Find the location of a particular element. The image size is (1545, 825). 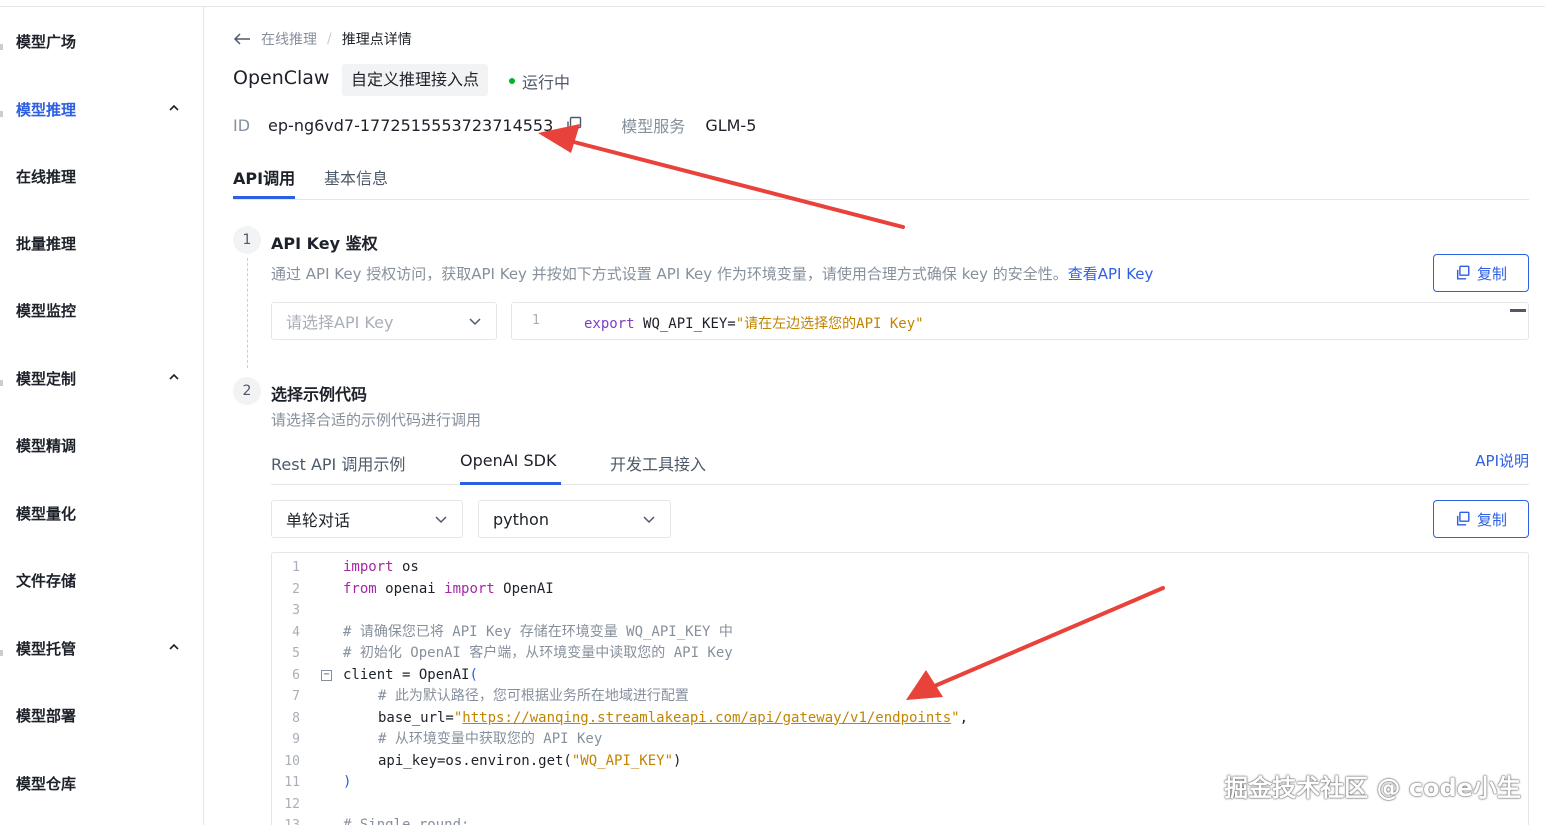

line-number: 5 is located at coordinates (296, 653).